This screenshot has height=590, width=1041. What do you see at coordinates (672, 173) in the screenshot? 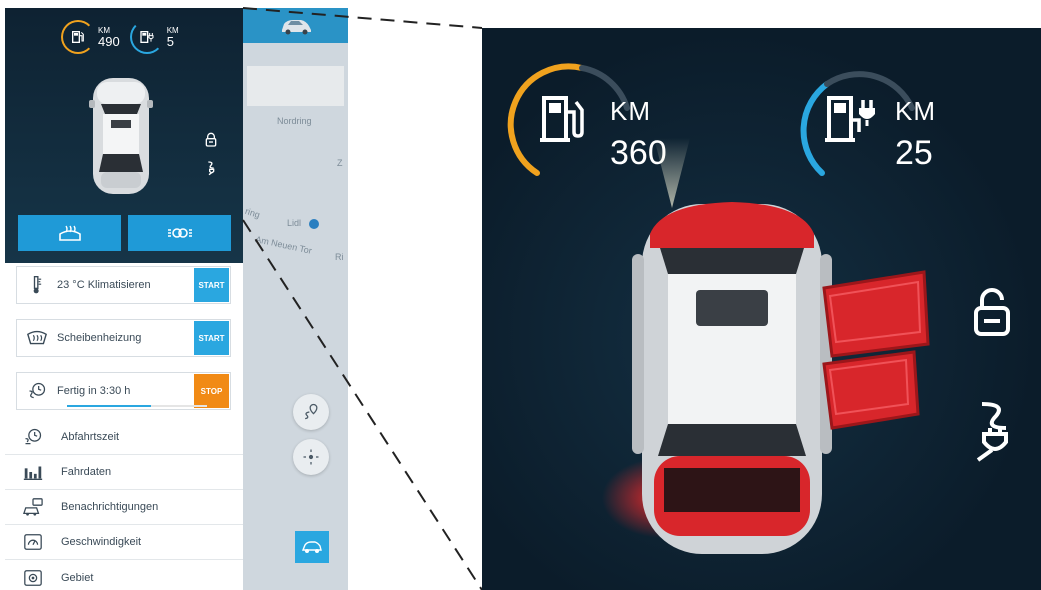
I see `headlight-beam` at bounding box center [672, 173].